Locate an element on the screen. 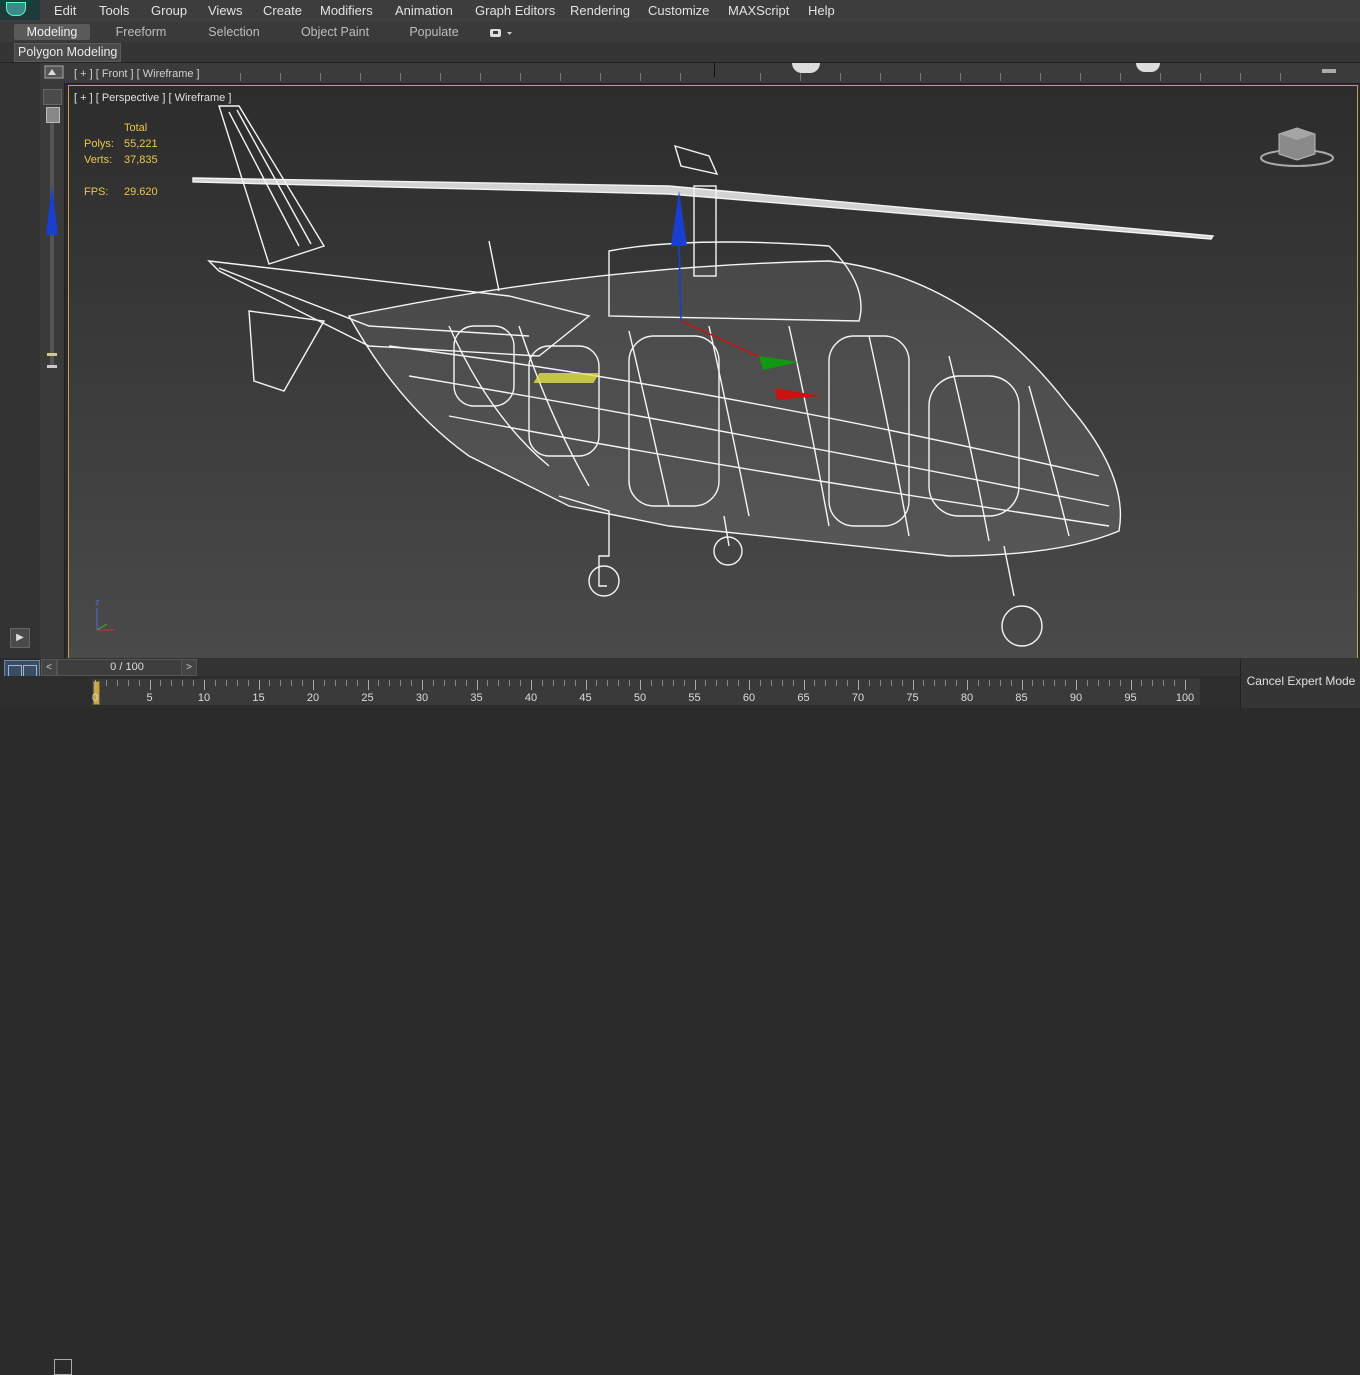  timeline-tick-label: 35 is located at coordinates (476, 698).